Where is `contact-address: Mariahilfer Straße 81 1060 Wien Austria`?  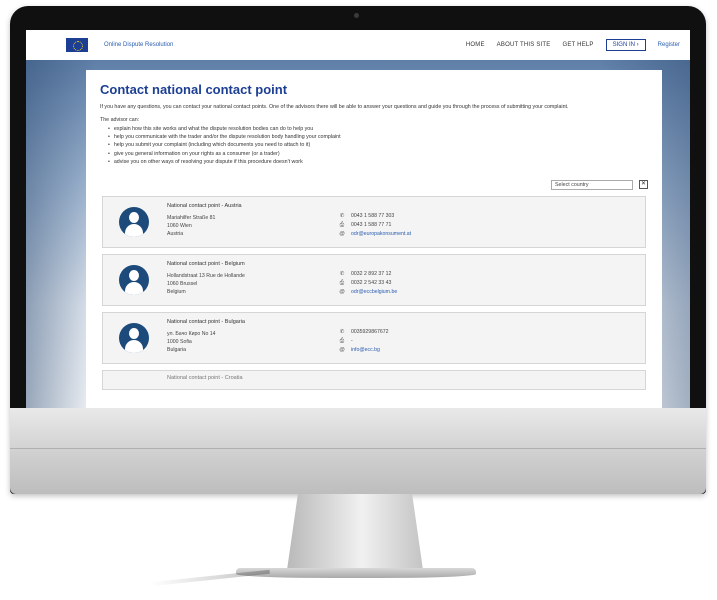
contact-address: Mariahilfer Straße 81 1060 Wien Austria is located at coordinates (191, 226).